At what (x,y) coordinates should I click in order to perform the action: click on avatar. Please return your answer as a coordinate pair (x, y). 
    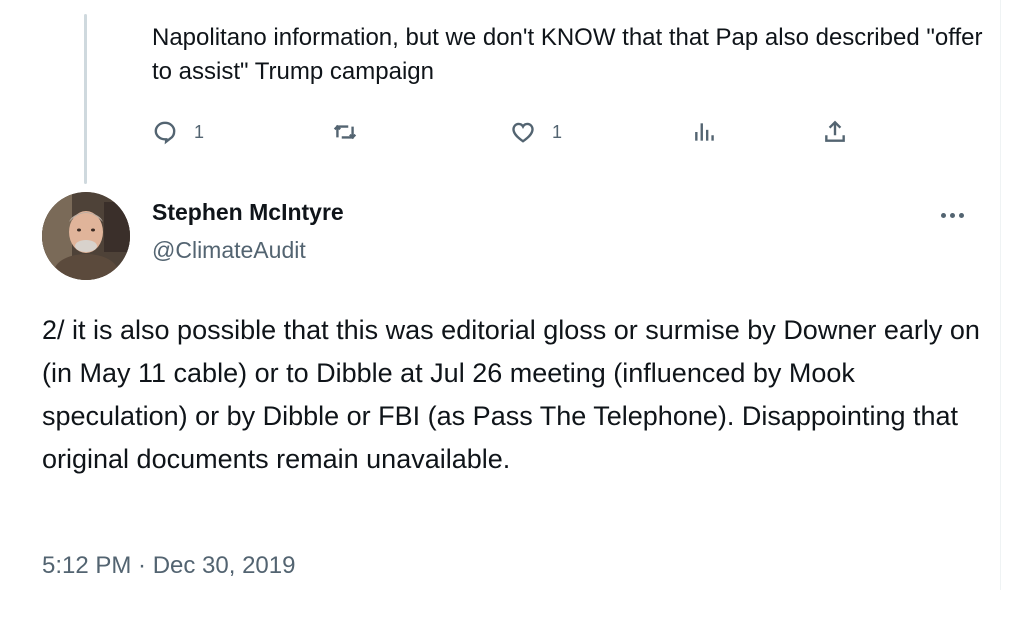
    Looking at the image, I should click on (86, 236).